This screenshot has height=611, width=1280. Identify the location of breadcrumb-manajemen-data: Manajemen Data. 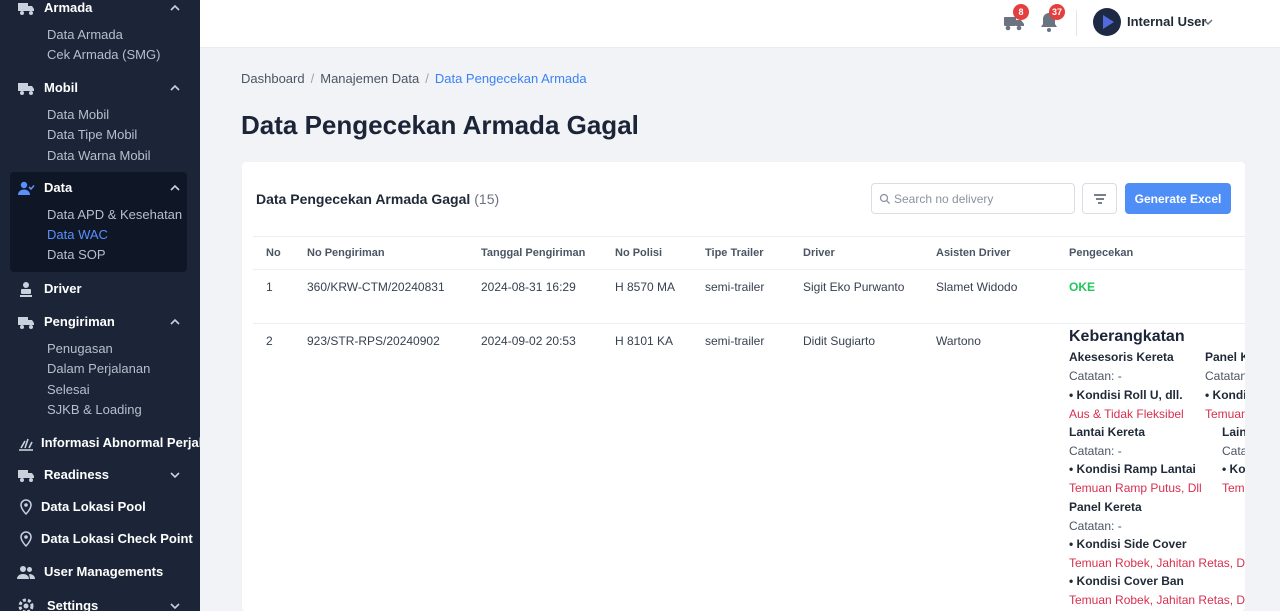
(369, 78).